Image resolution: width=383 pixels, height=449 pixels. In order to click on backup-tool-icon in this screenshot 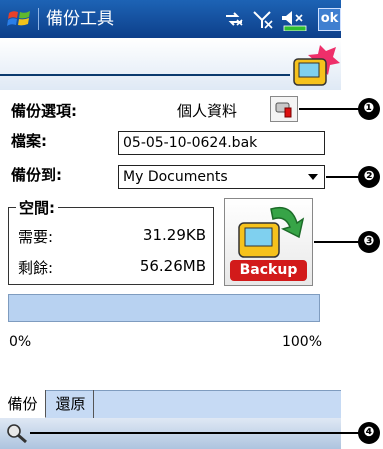, I will do `click(316, 65)`.